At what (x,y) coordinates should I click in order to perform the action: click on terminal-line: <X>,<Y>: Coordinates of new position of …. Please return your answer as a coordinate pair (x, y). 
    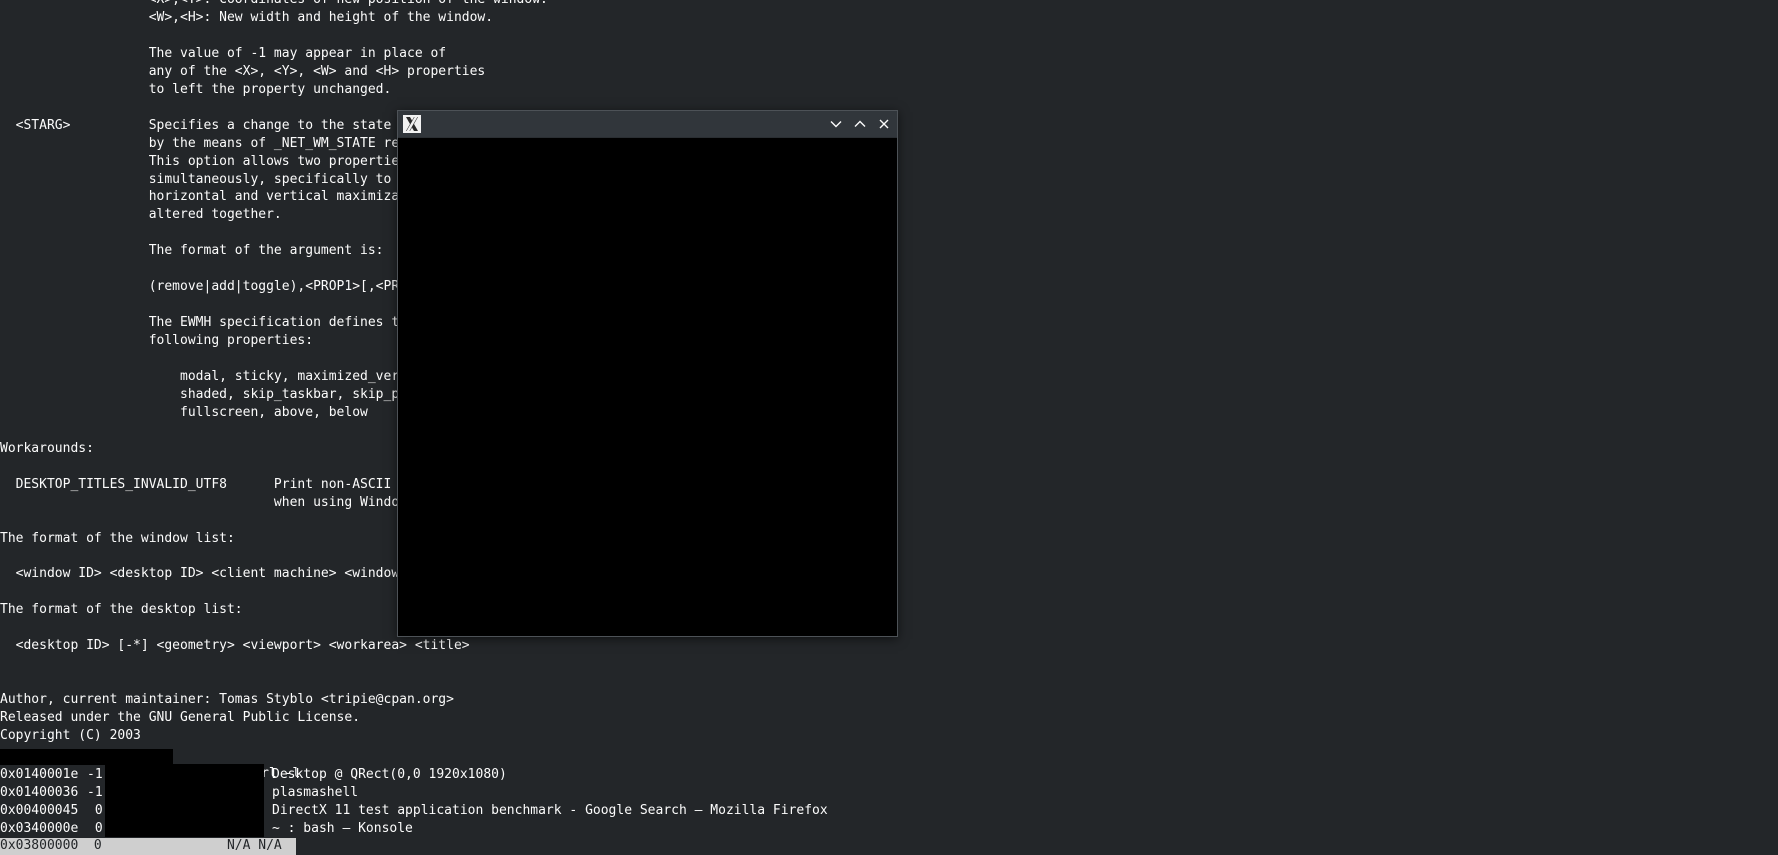
    Looking at the image, I should click on (274, 4).